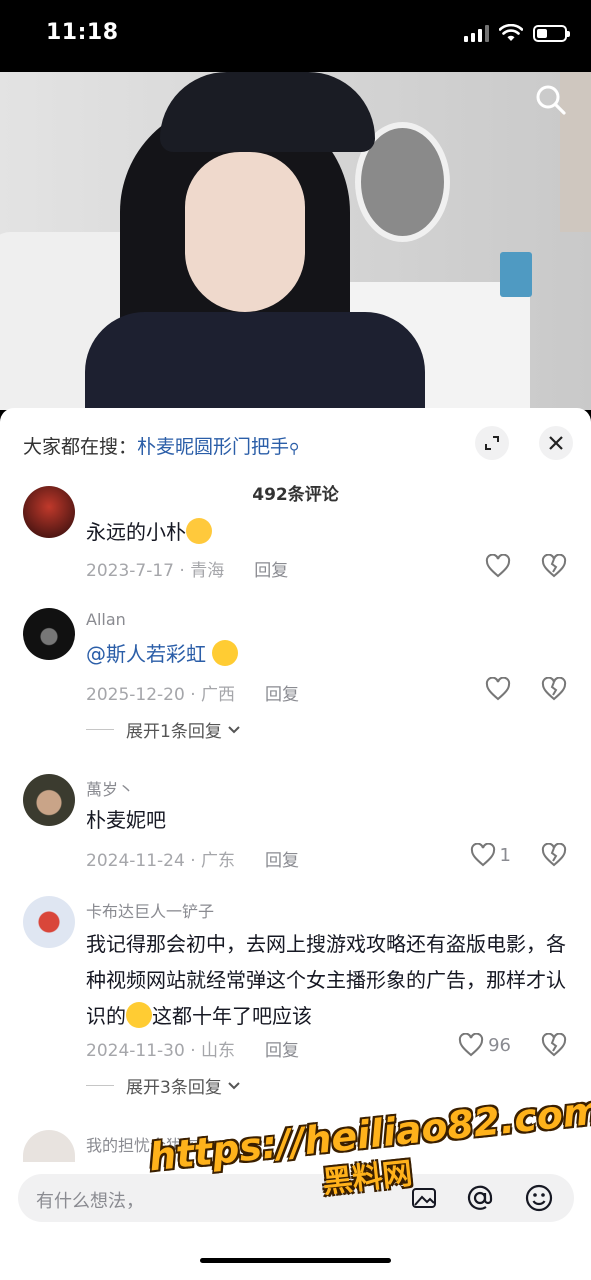  I want to click on comment-text: @斯人若彩虹, so click(328, 654).